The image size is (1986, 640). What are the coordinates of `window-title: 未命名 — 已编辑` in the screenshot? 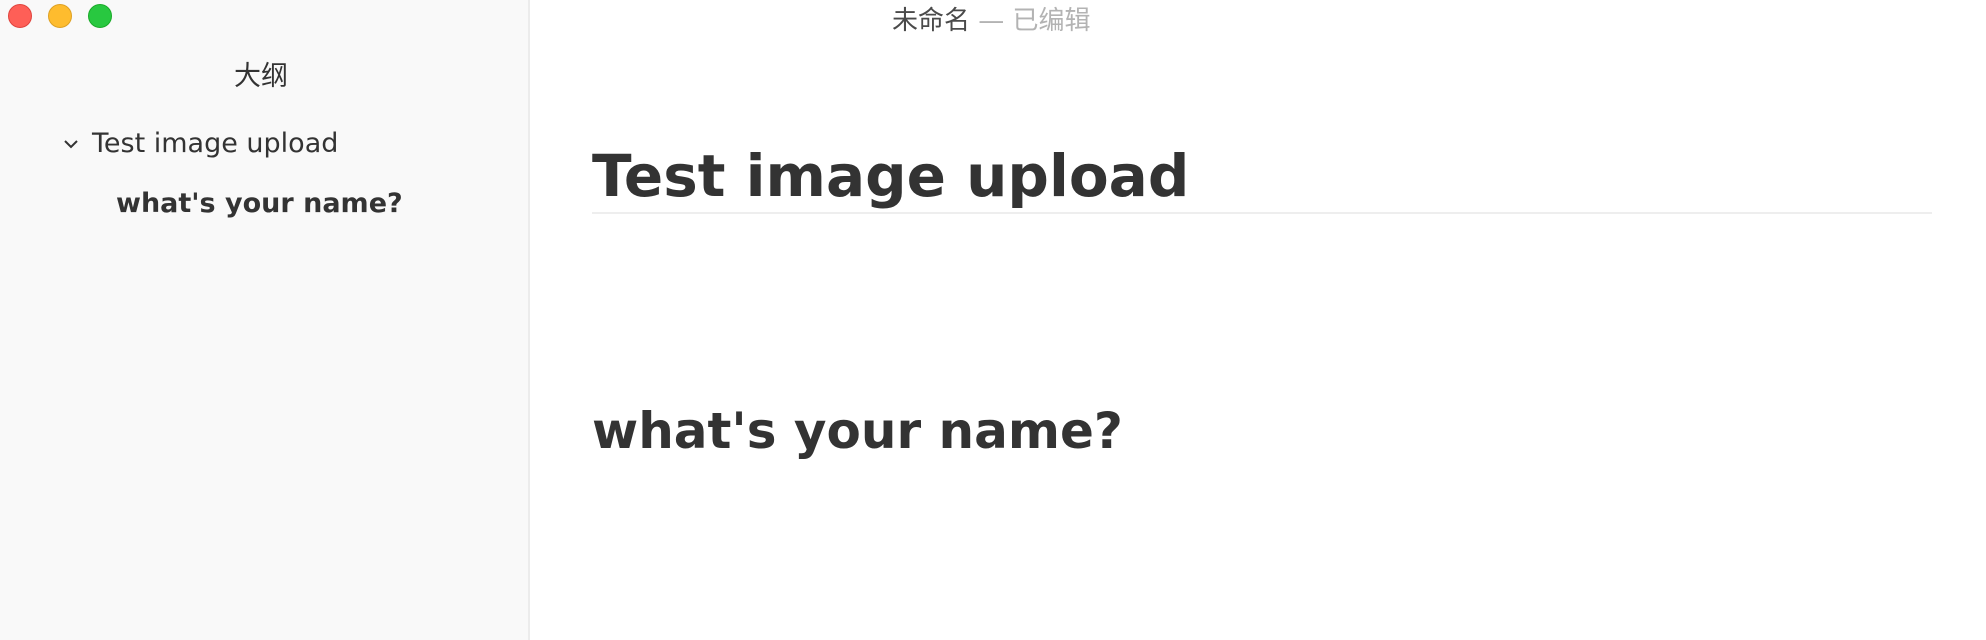 It's located at (991, 18).